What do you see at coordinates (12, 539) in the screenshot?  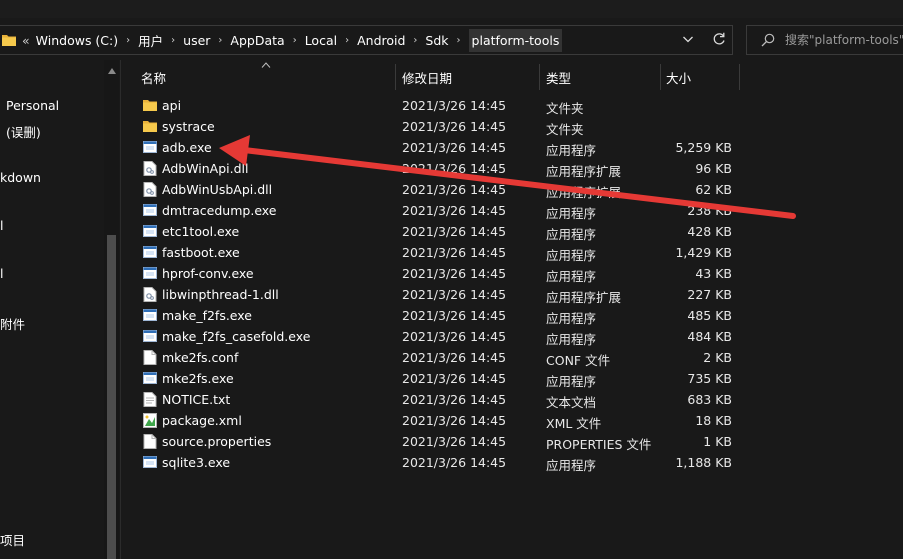 I see `nav-item-projects: 项目` at bounding box center [12, 539].